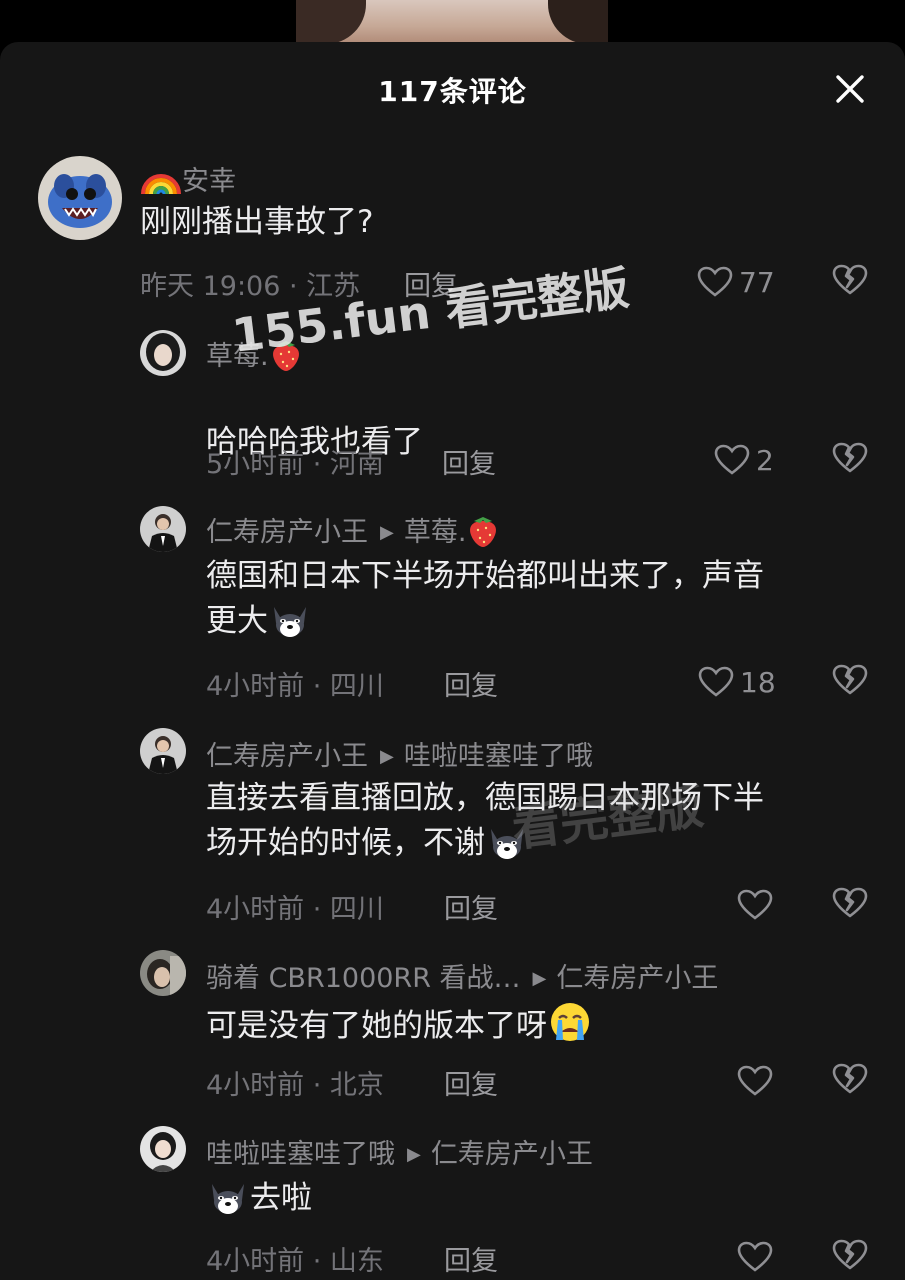 This screenshot has width=905, height=1280. Describe the element at coordinates (295, 464) in the screenshot. I see `comment-meta: 5小时前 · 河南` at that location.